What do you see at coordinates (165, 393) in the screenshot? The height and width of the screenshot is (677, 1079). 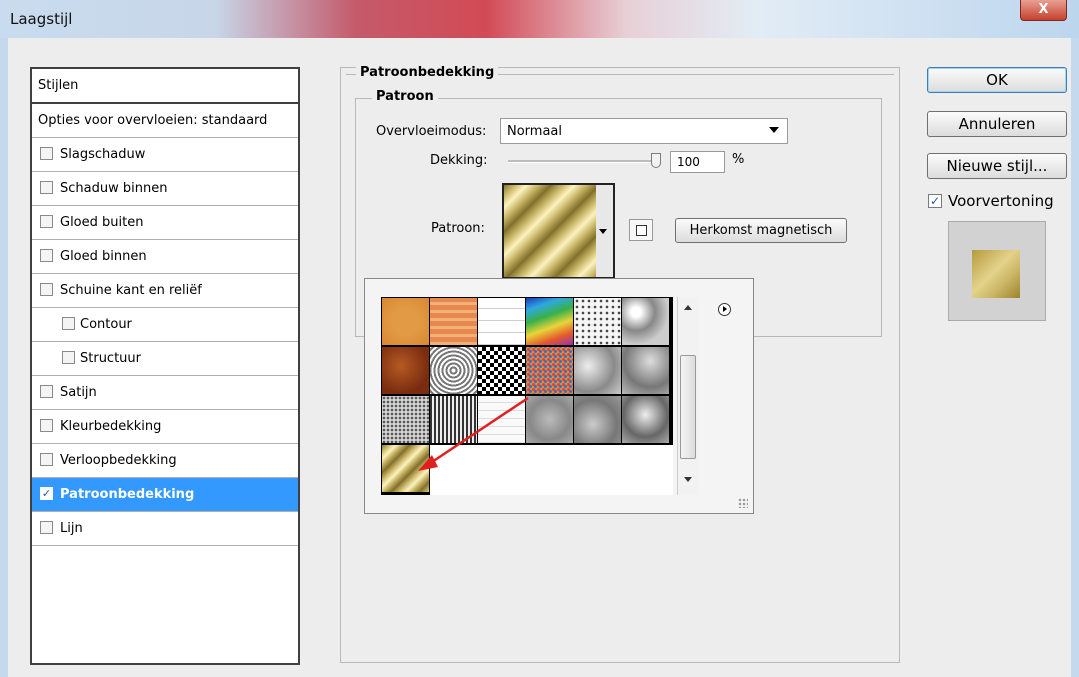 I see `style-item-satijn: Satijn` at bounding box center [165, 393].